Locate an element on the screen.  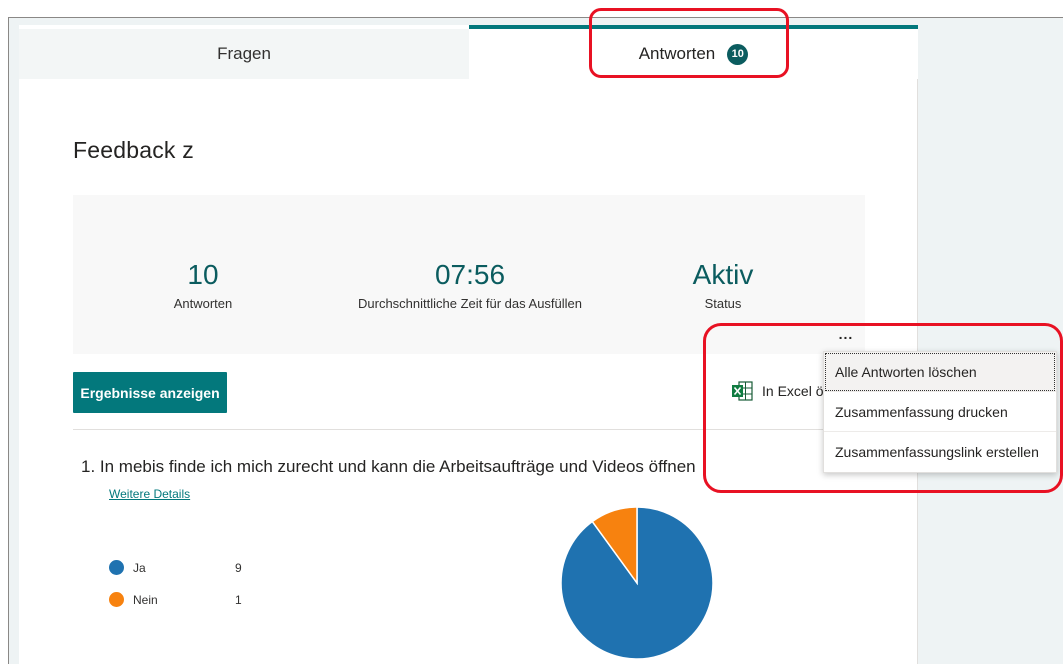
stat-value: Aktiv is located at coordinates (723, 274).